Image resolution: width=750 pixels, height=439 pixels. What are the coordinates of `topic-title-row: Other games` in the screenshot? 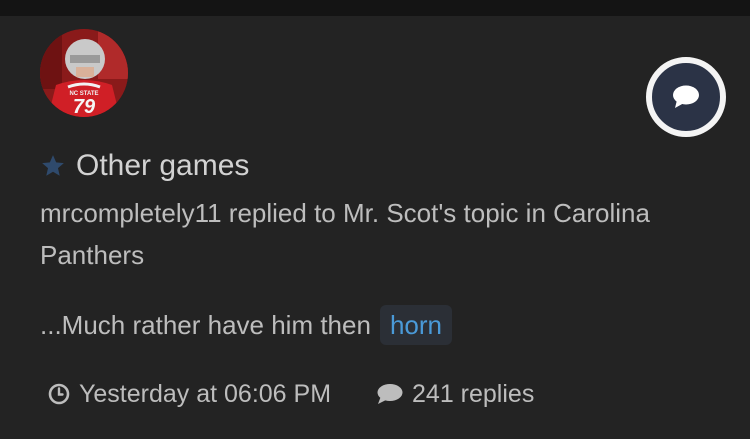 It's located at (144, 166).